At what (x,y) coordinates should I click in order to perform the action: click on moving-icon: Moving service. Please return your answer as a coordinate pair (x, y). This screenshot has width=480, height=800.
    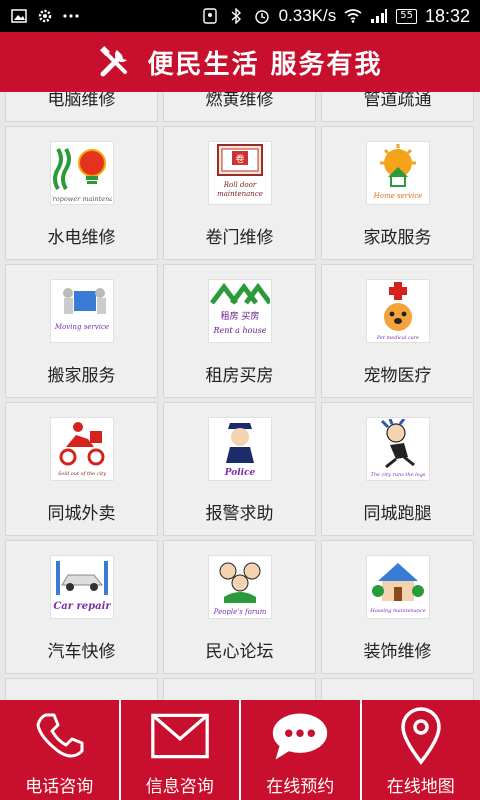
    Looking at the image, I should click on (81, 311).